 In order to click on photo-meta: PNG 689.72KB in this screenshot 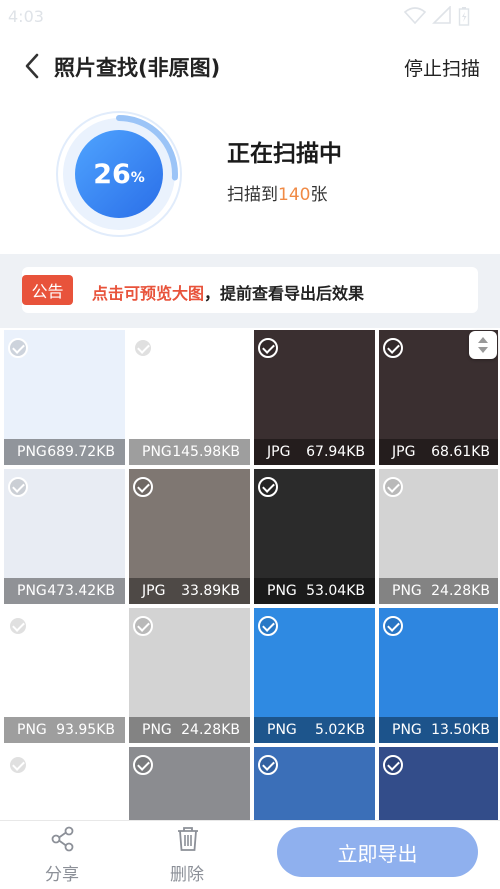, I will do `click(64, 452)`.